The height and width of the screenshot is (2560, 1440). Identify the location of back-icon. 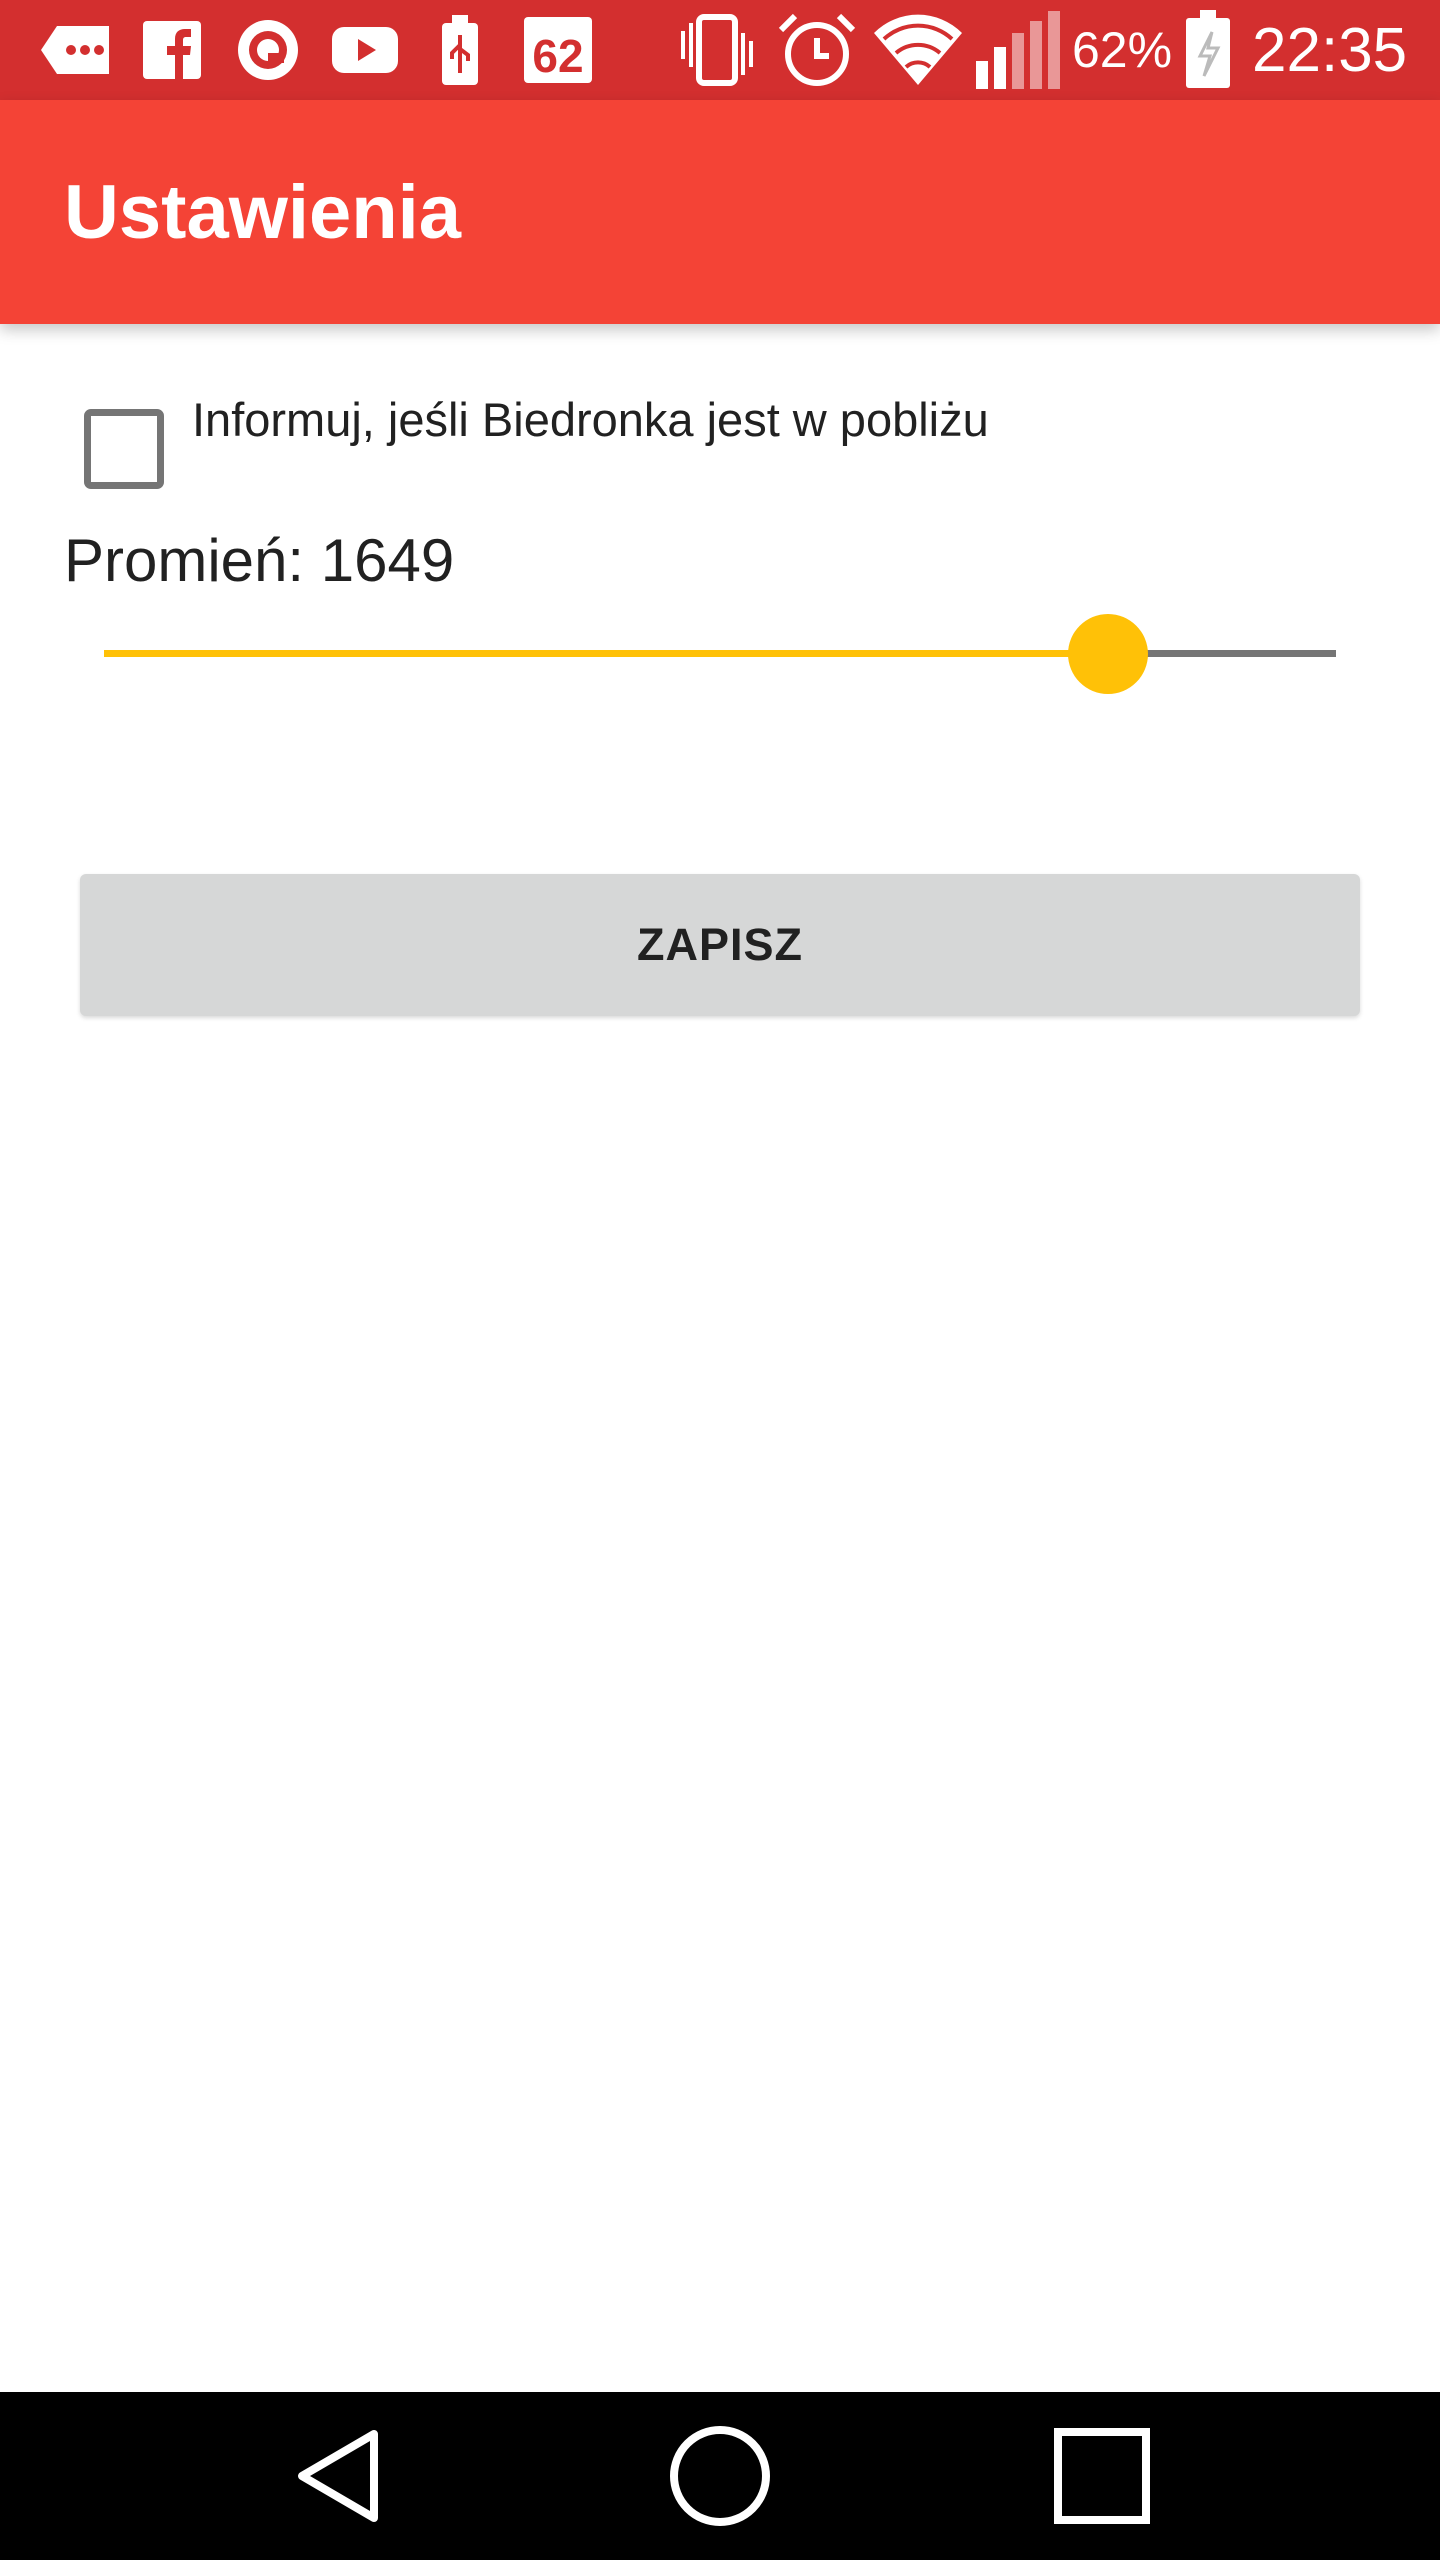
(340, 2476).